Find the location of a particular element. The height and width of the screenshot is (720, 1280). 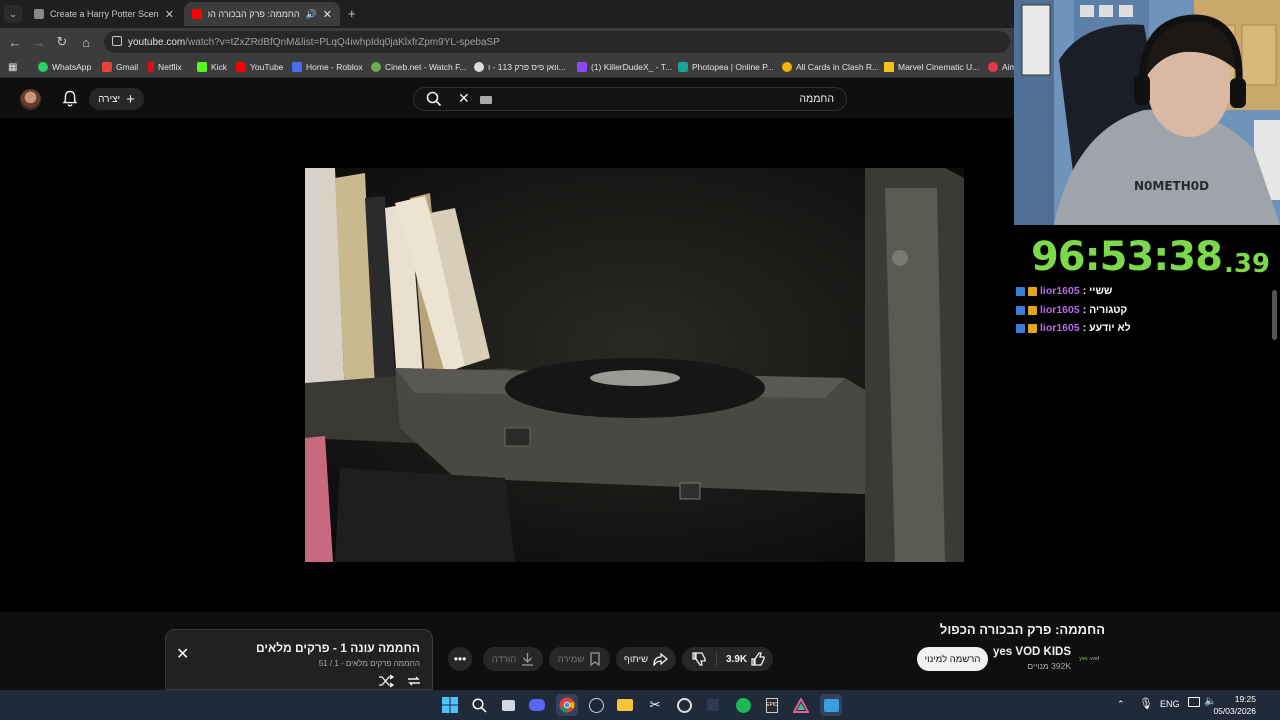

roblox-icon is located at coordinates (297, 67).